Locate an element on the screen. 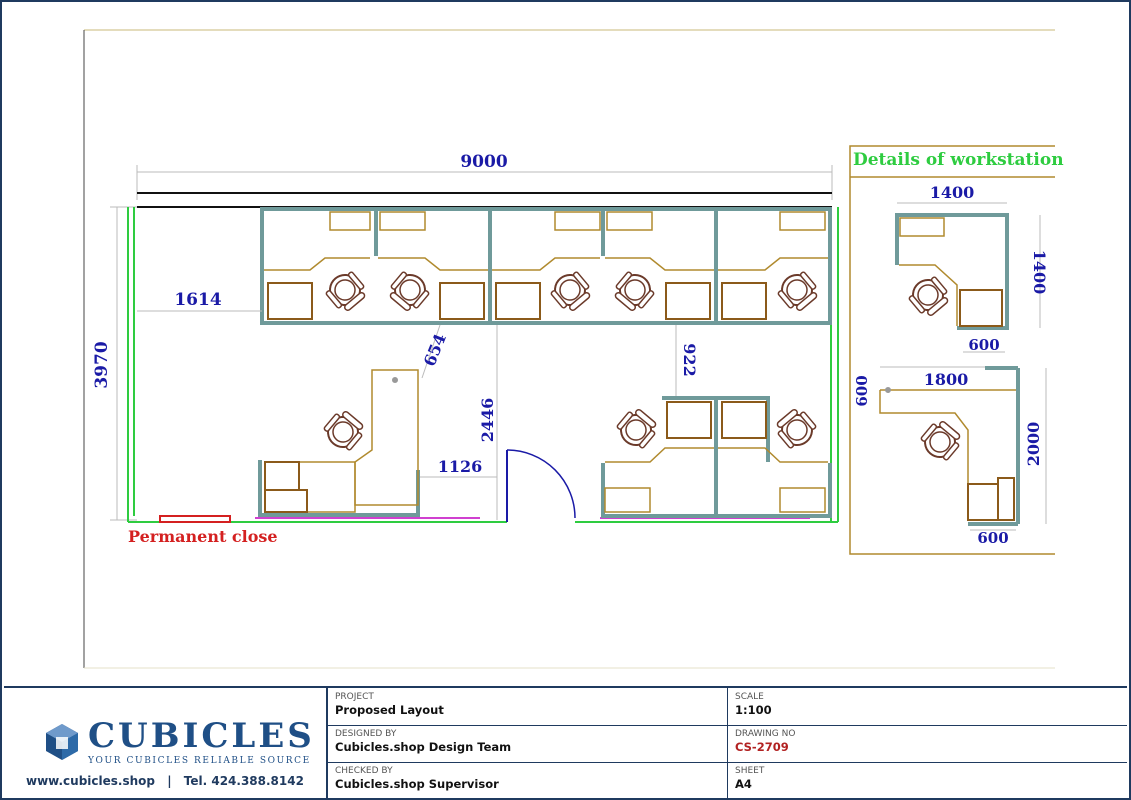 The image size is (1131, 800). dim-detail-l-width: 1400 is located at coordinates (952, 192).